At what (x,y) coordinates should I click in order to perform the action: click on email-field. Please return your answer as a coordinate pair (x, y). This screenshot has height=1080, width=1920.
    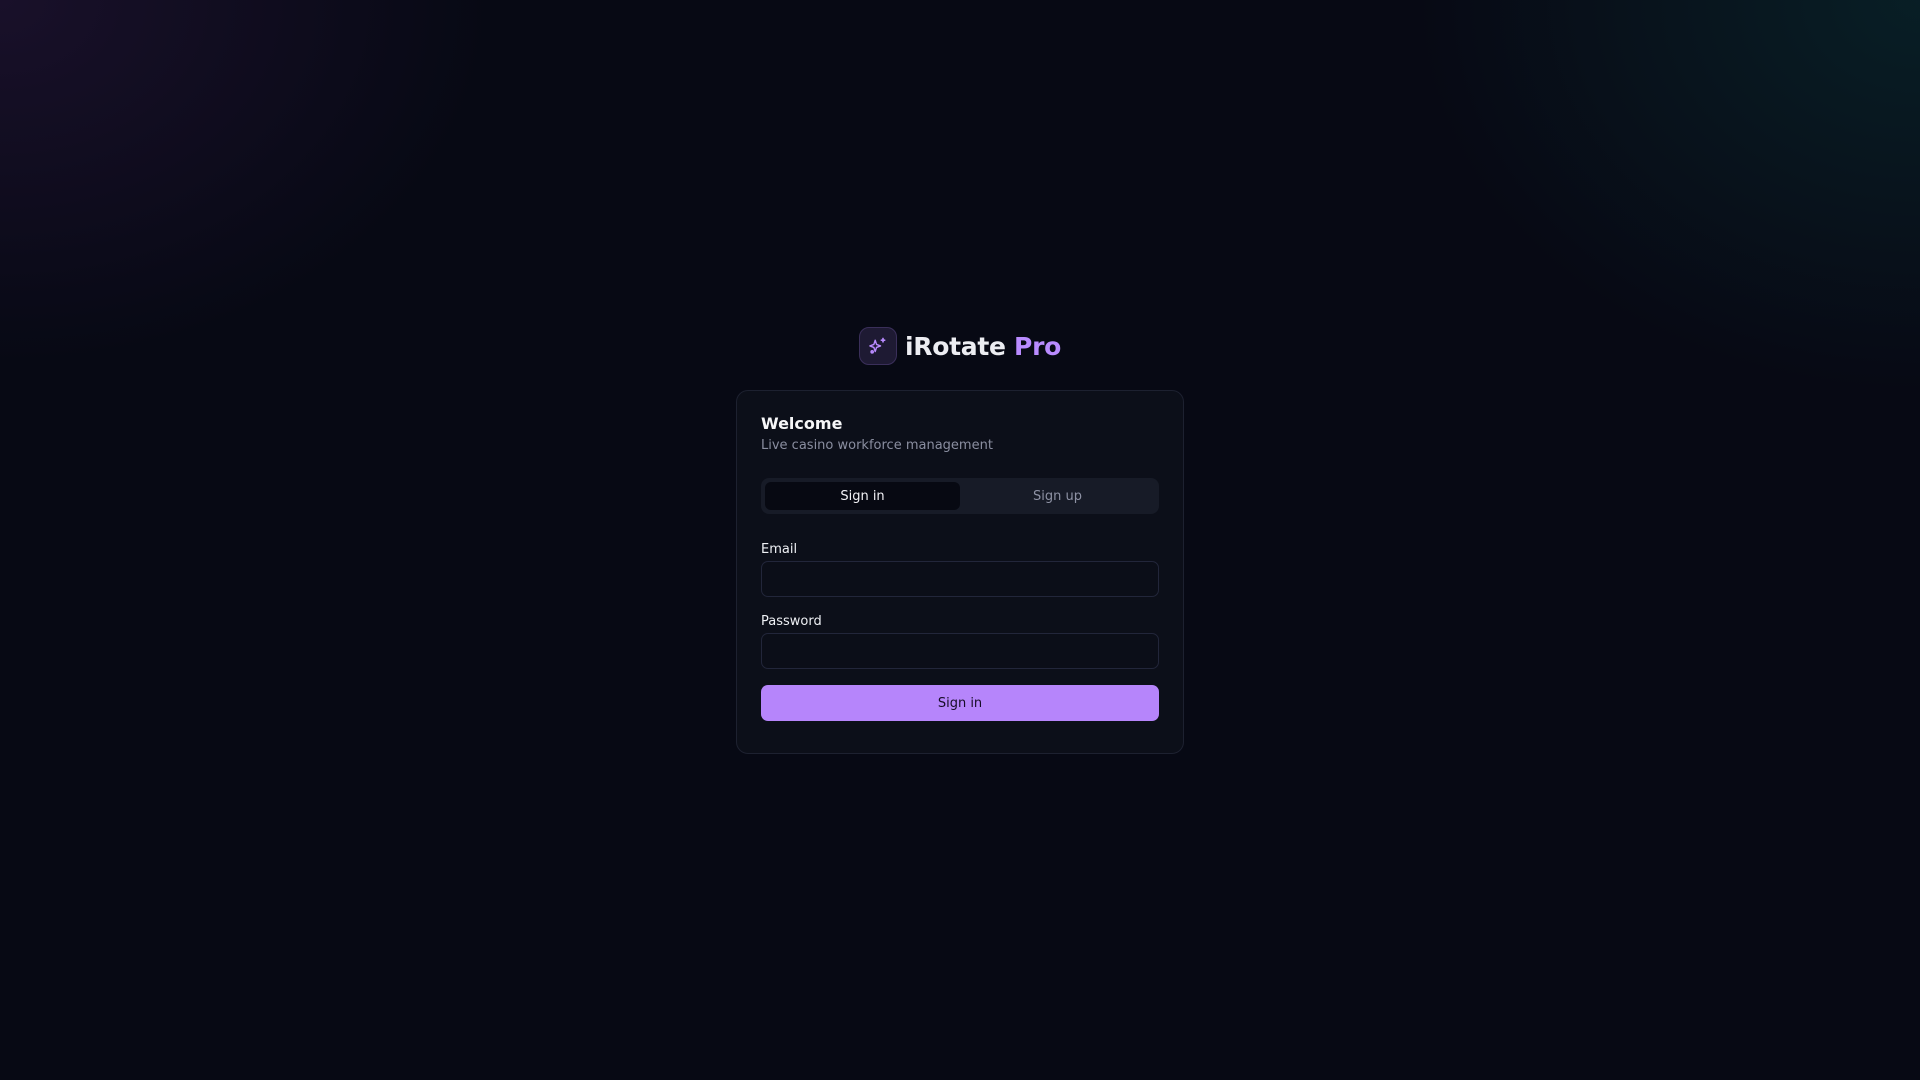
    Looking at the image, I should click on (960, 579).